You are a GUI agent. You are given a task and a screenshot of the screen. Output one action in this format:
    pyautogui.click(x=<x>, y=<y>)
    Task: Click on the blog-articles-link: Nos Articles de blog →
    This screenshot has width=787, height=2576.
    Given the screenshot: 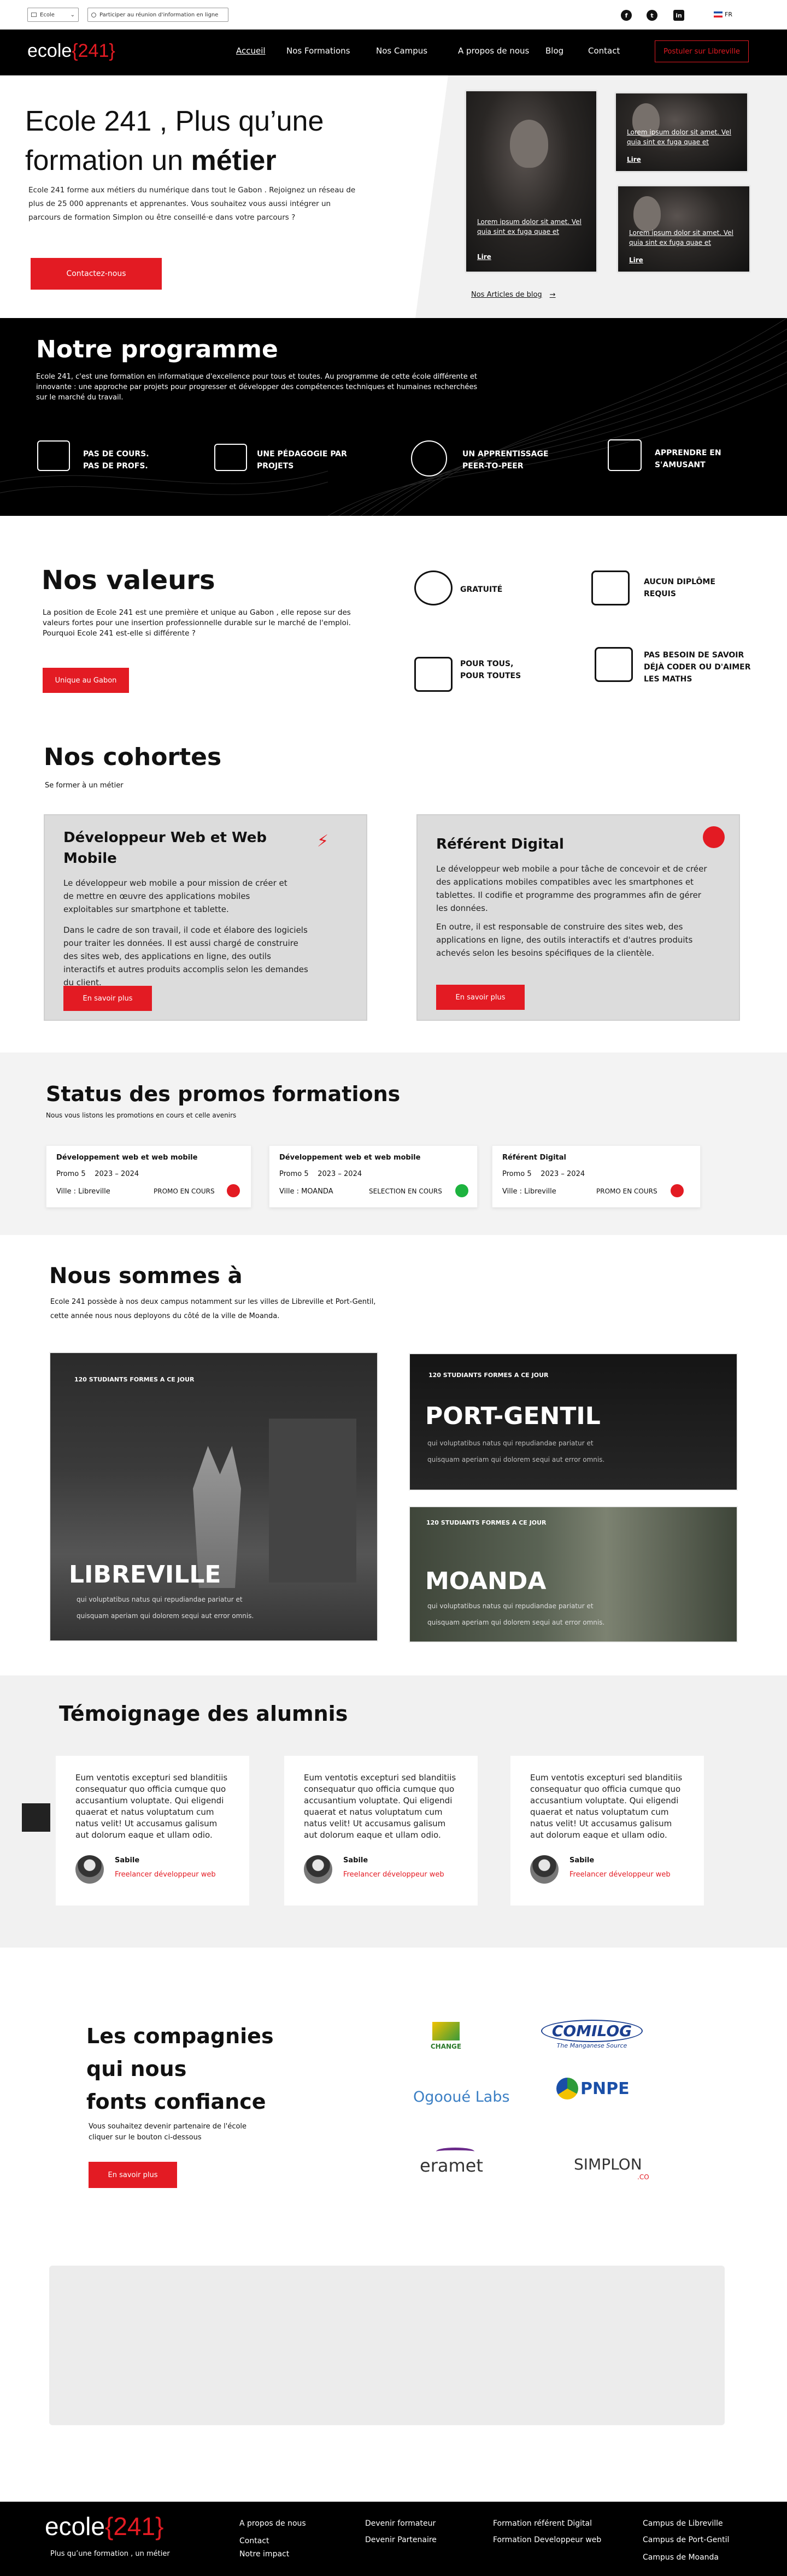 What is the action you would take?
    pyautogui.click(x=513, y=295)
    